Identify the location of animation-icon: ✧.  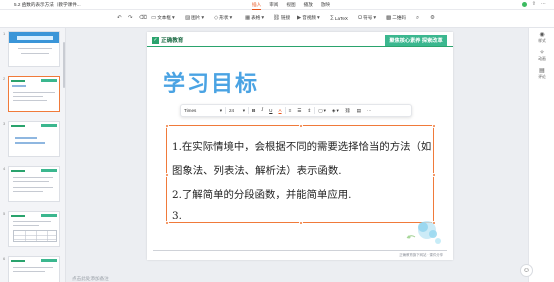
(542, 53).